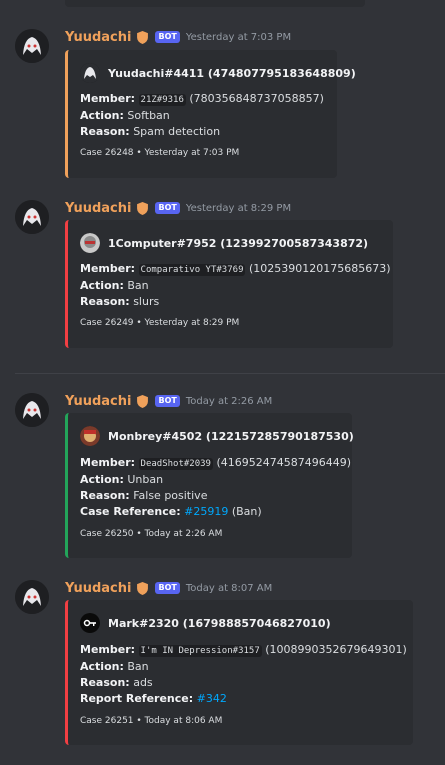  What do you see at coordinates (146, 301) in the screenshot?
I see `reason-value: slurs` at bounding box center [146, 301].